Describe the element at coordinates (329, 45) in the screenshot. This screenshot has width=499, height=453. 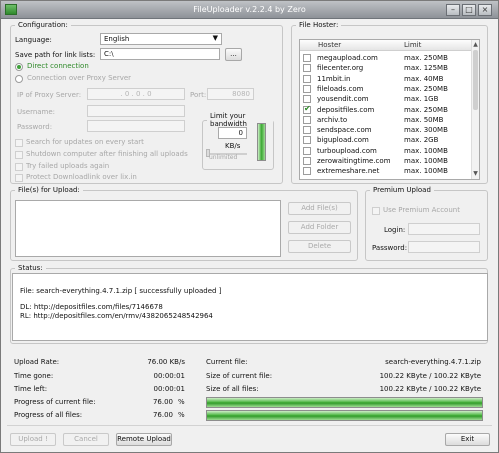
I see `hoster-column-header: Hoster` at that location.